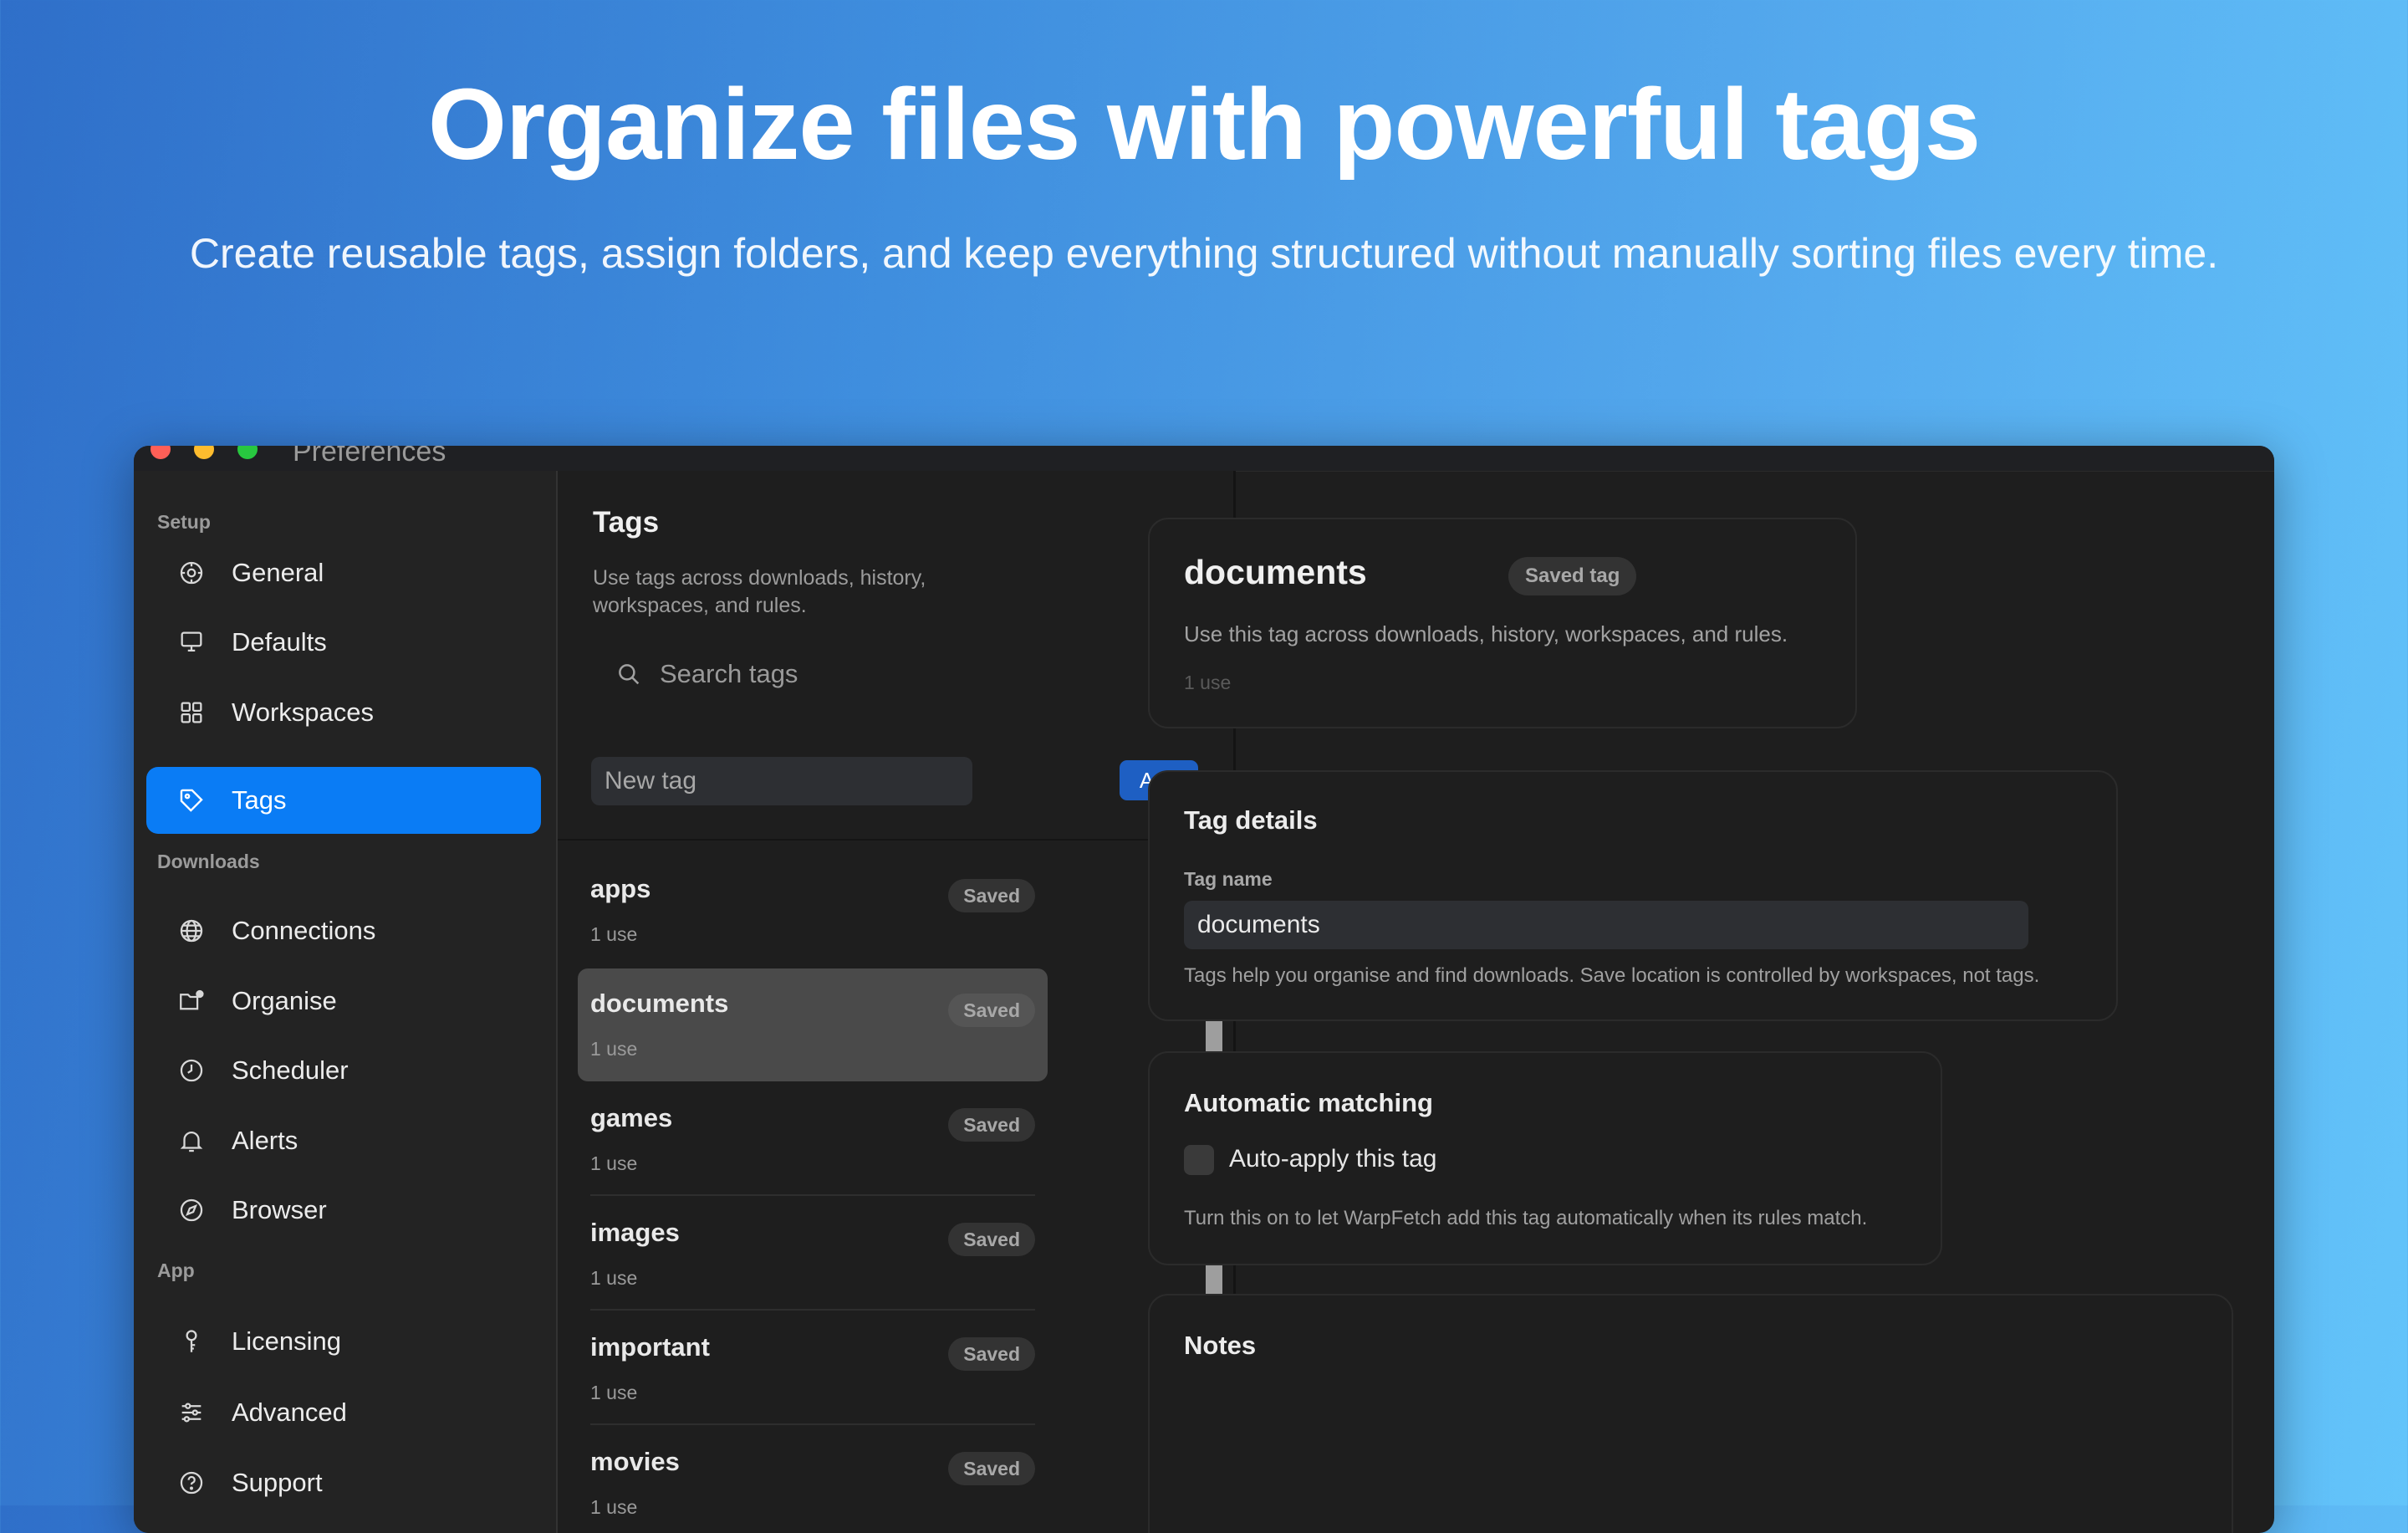 This screenshot has height=1533, width=2408. I want to click on sidebar-item-support: Support, so click(344, 1482).